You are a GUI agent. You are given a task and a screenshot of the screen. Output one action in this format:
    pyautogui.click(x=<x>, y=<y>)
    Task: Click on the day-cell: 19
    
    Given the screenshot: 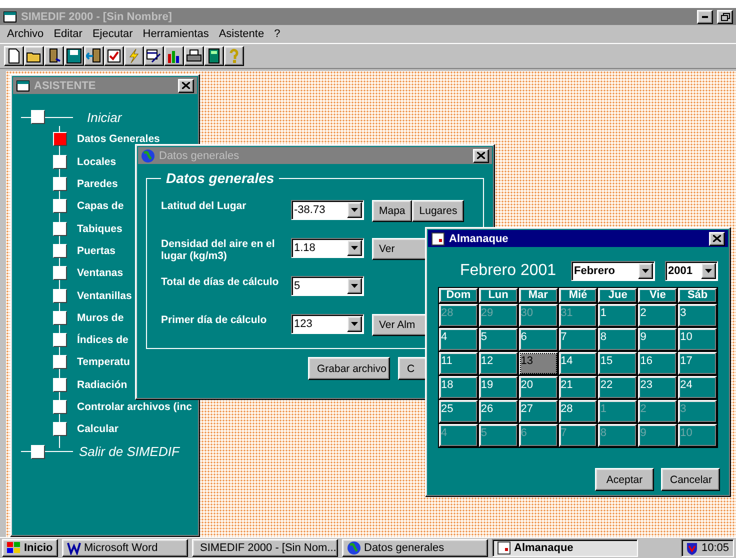 What is the action you would take?
    pyautogui.click(x=498, y=387)
    